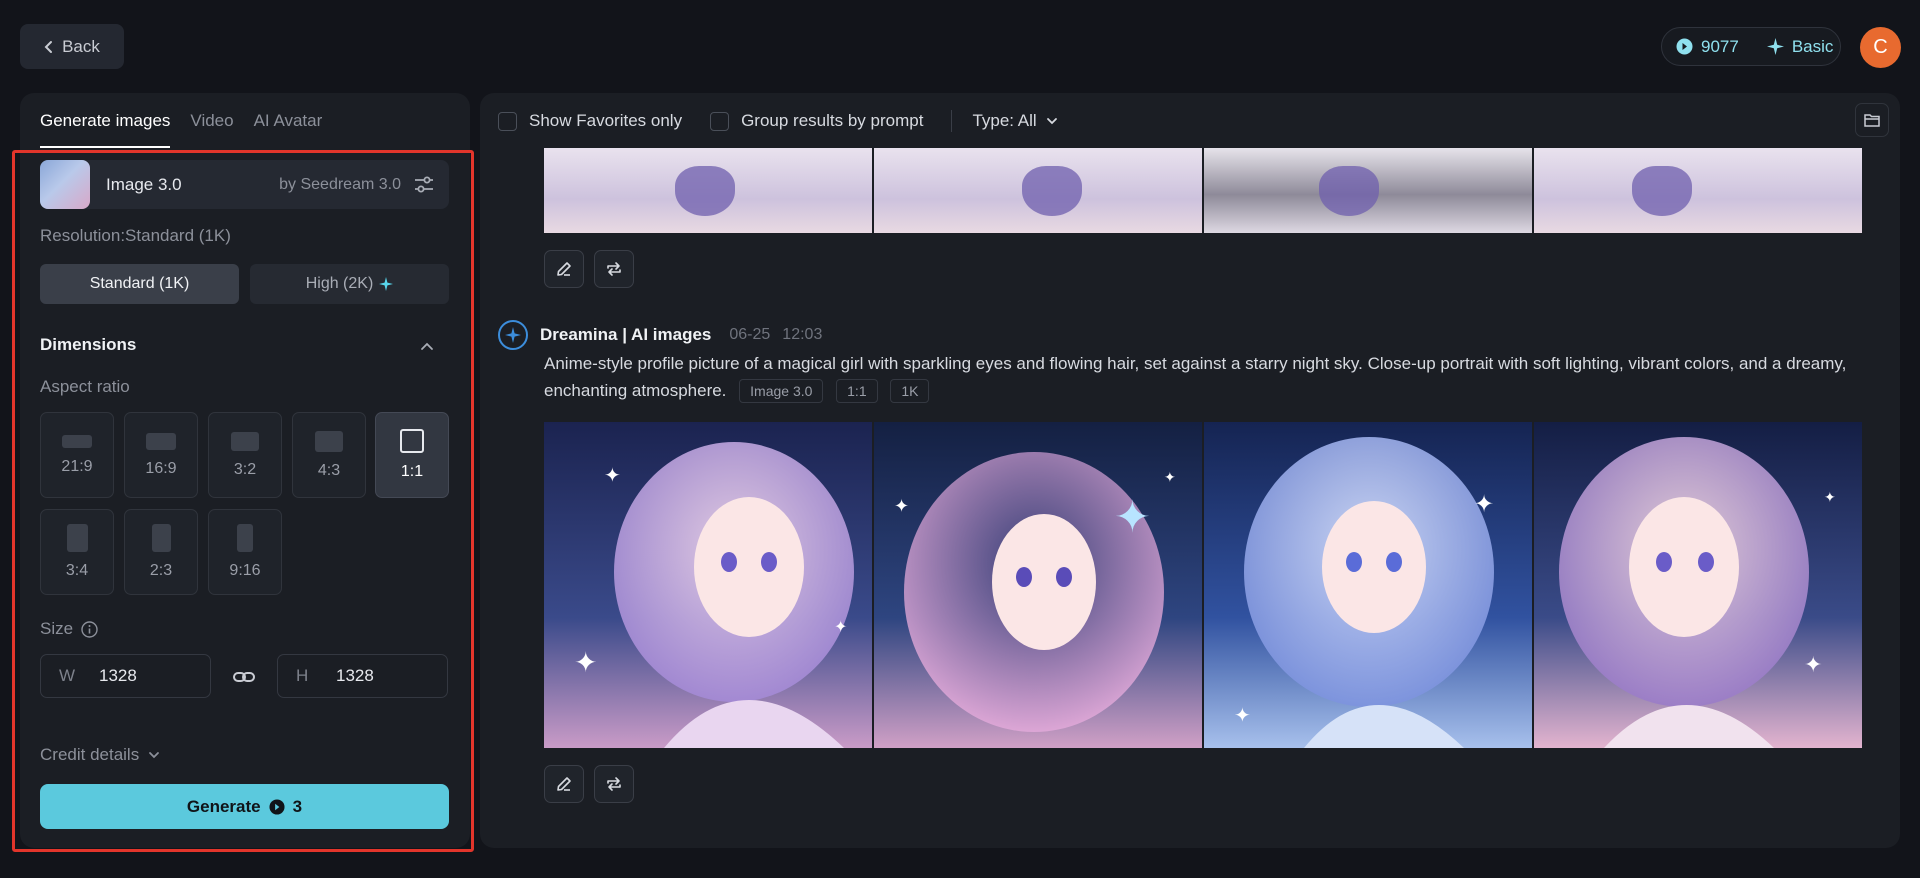  I want to click on back-button: Back, so click(72, 46).